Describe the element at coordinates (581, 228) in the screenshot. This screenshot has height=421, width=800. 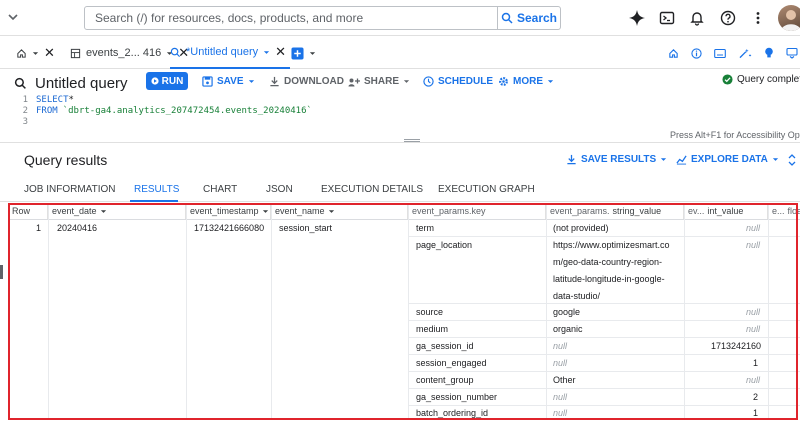
I see `cell-string-value: (not provided)` at that location.